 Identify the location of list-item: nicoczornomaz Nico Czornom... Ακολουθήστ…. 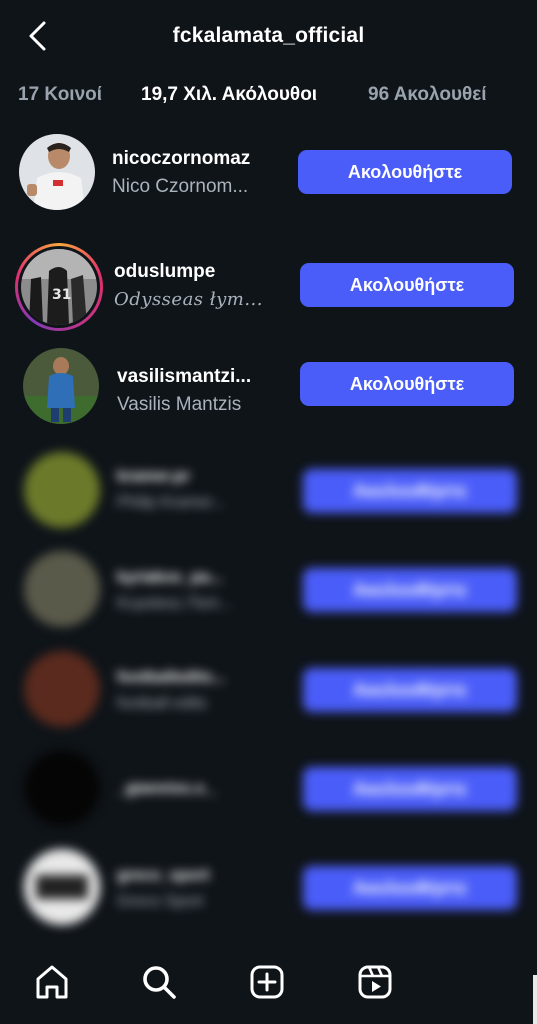
(268, 180).